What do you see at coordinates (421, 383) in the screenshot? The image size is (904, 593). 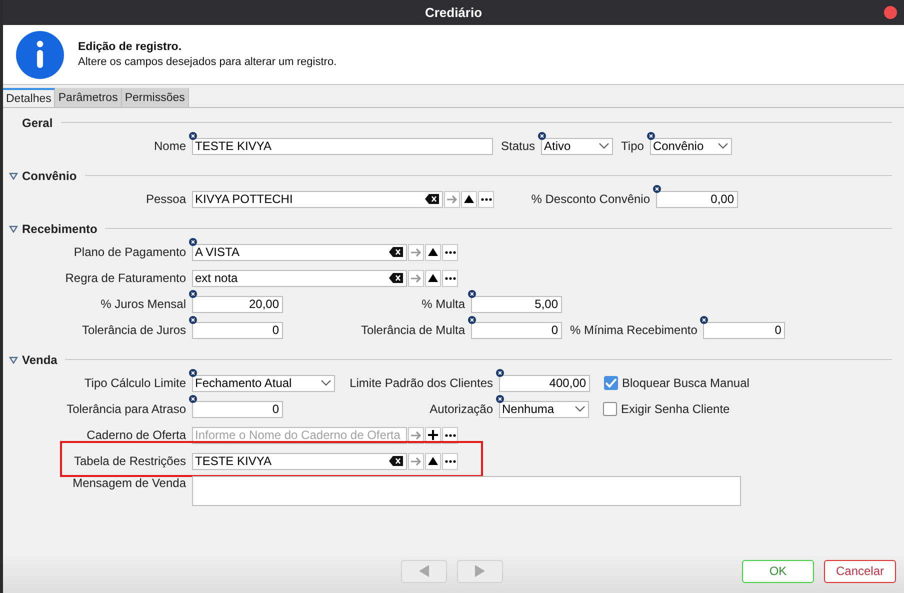 I see `field-label: Limite Padrão dos Clientes` at bounding box center [421, 383].